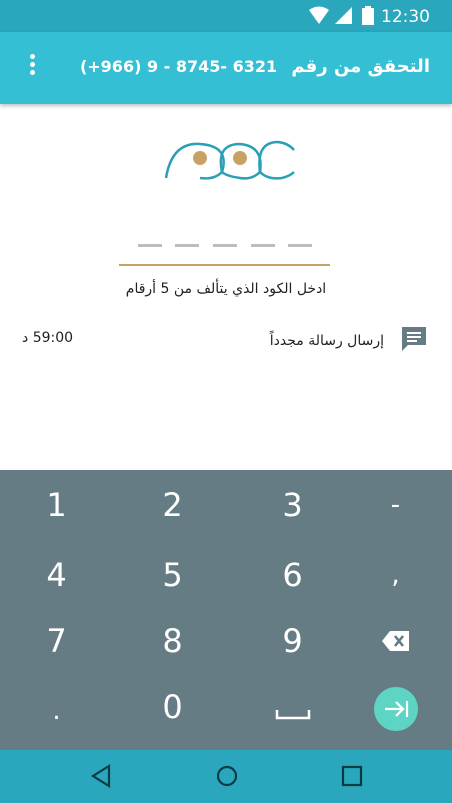  I want to click on system-nav-bar, so click(226, 776).